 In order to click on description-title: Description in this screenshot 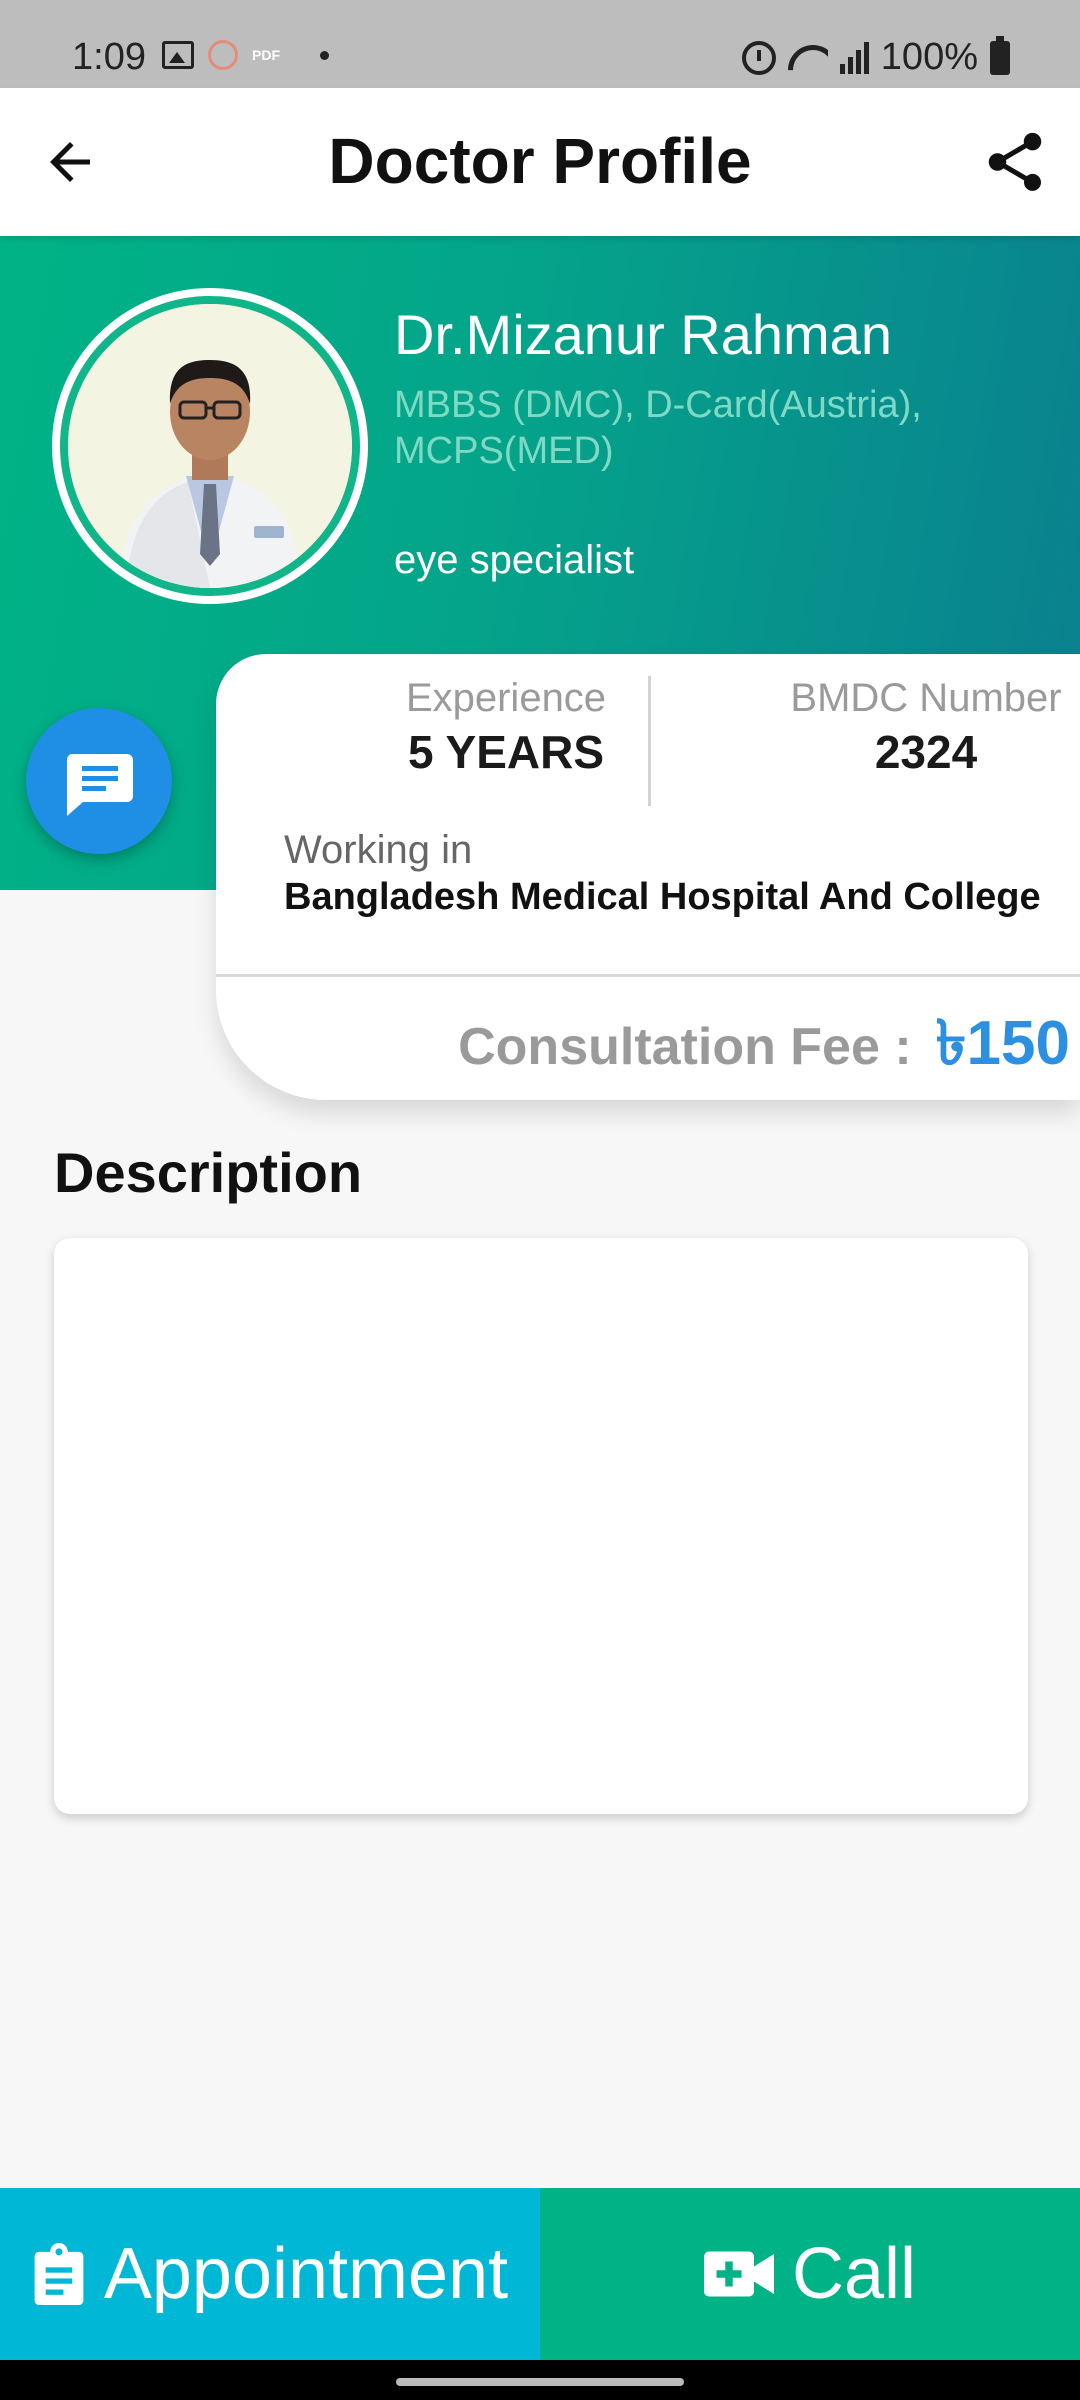, I will do `click(208, 1172)`.